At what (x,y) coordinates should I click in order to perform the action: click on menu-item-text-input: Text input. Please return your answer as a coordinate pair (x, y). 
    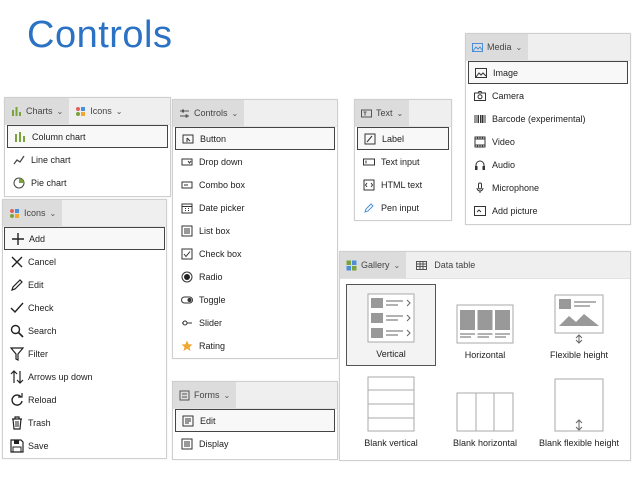
    Looking at the image, I should click on (403, 161).